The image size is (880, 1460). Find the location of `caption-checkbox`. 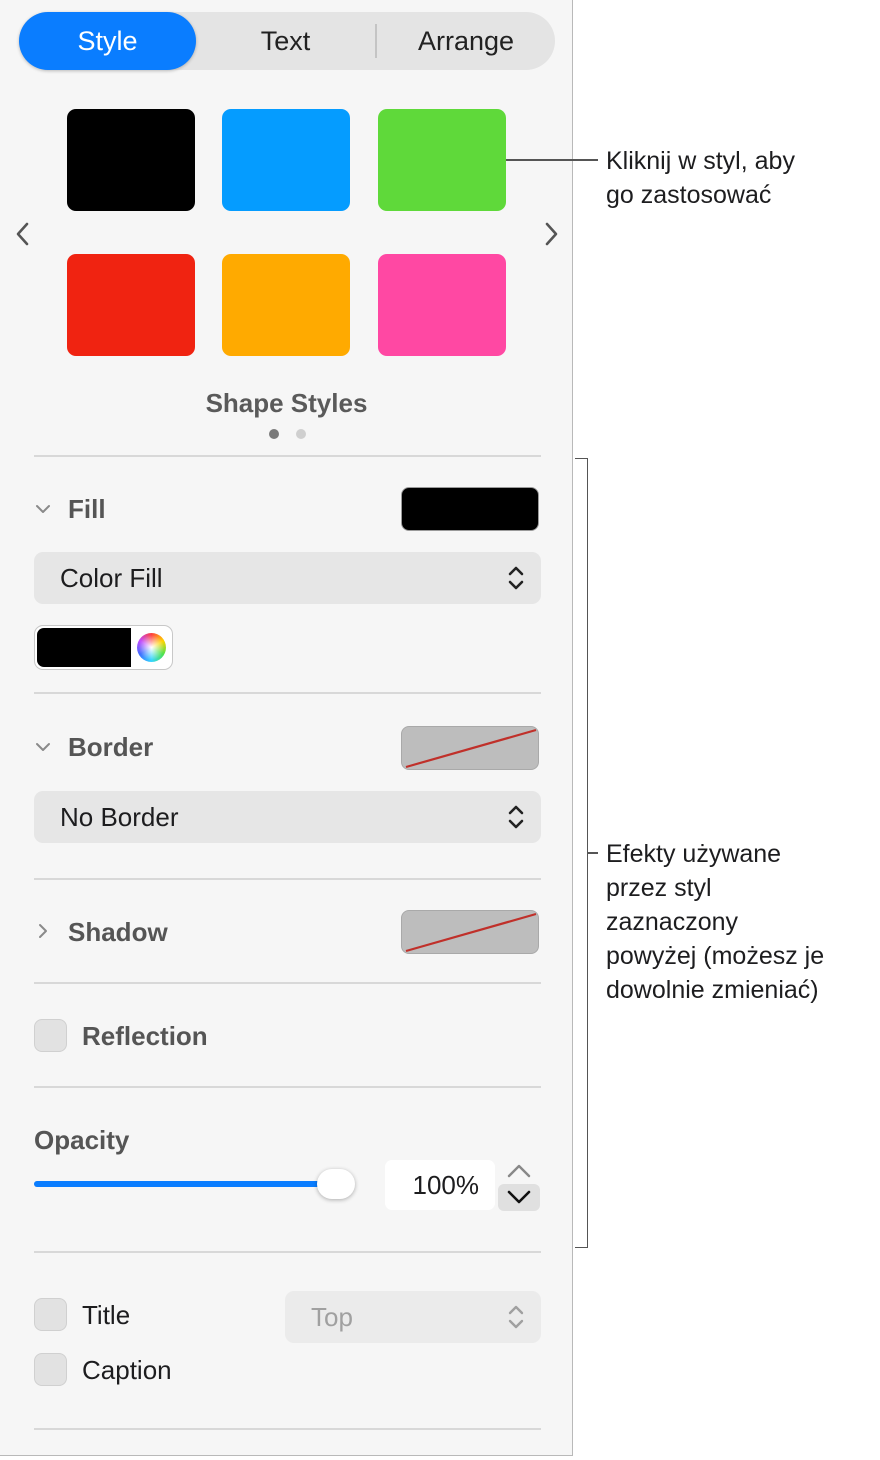

caption-checkbox is located at coordinates (50, 1369).